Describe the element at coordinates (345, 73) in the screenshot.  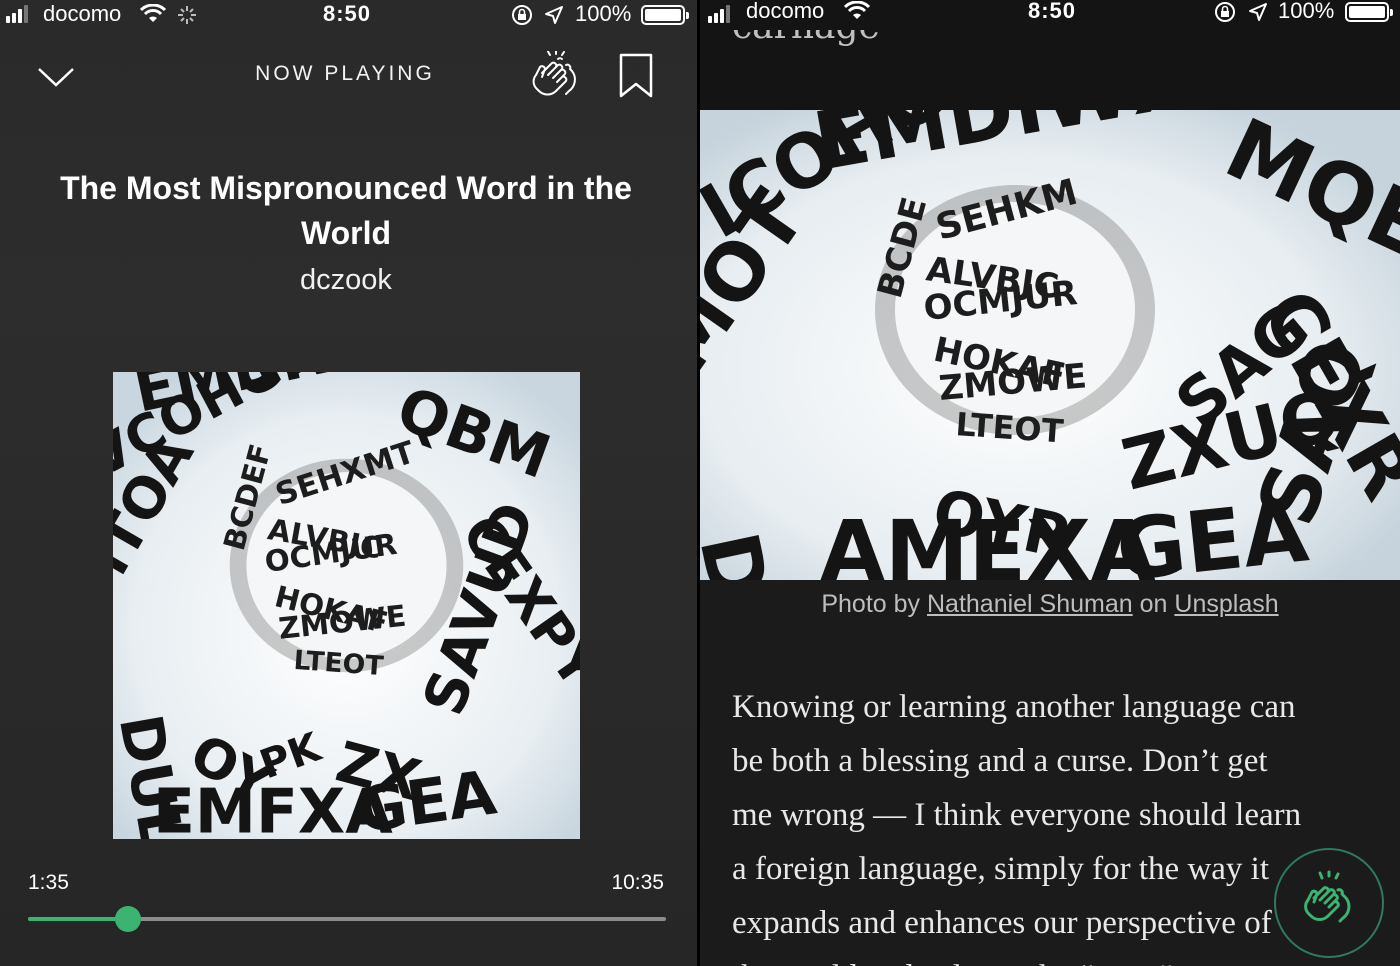
I see `now-playing-label: NOW PLAYING` at that location.